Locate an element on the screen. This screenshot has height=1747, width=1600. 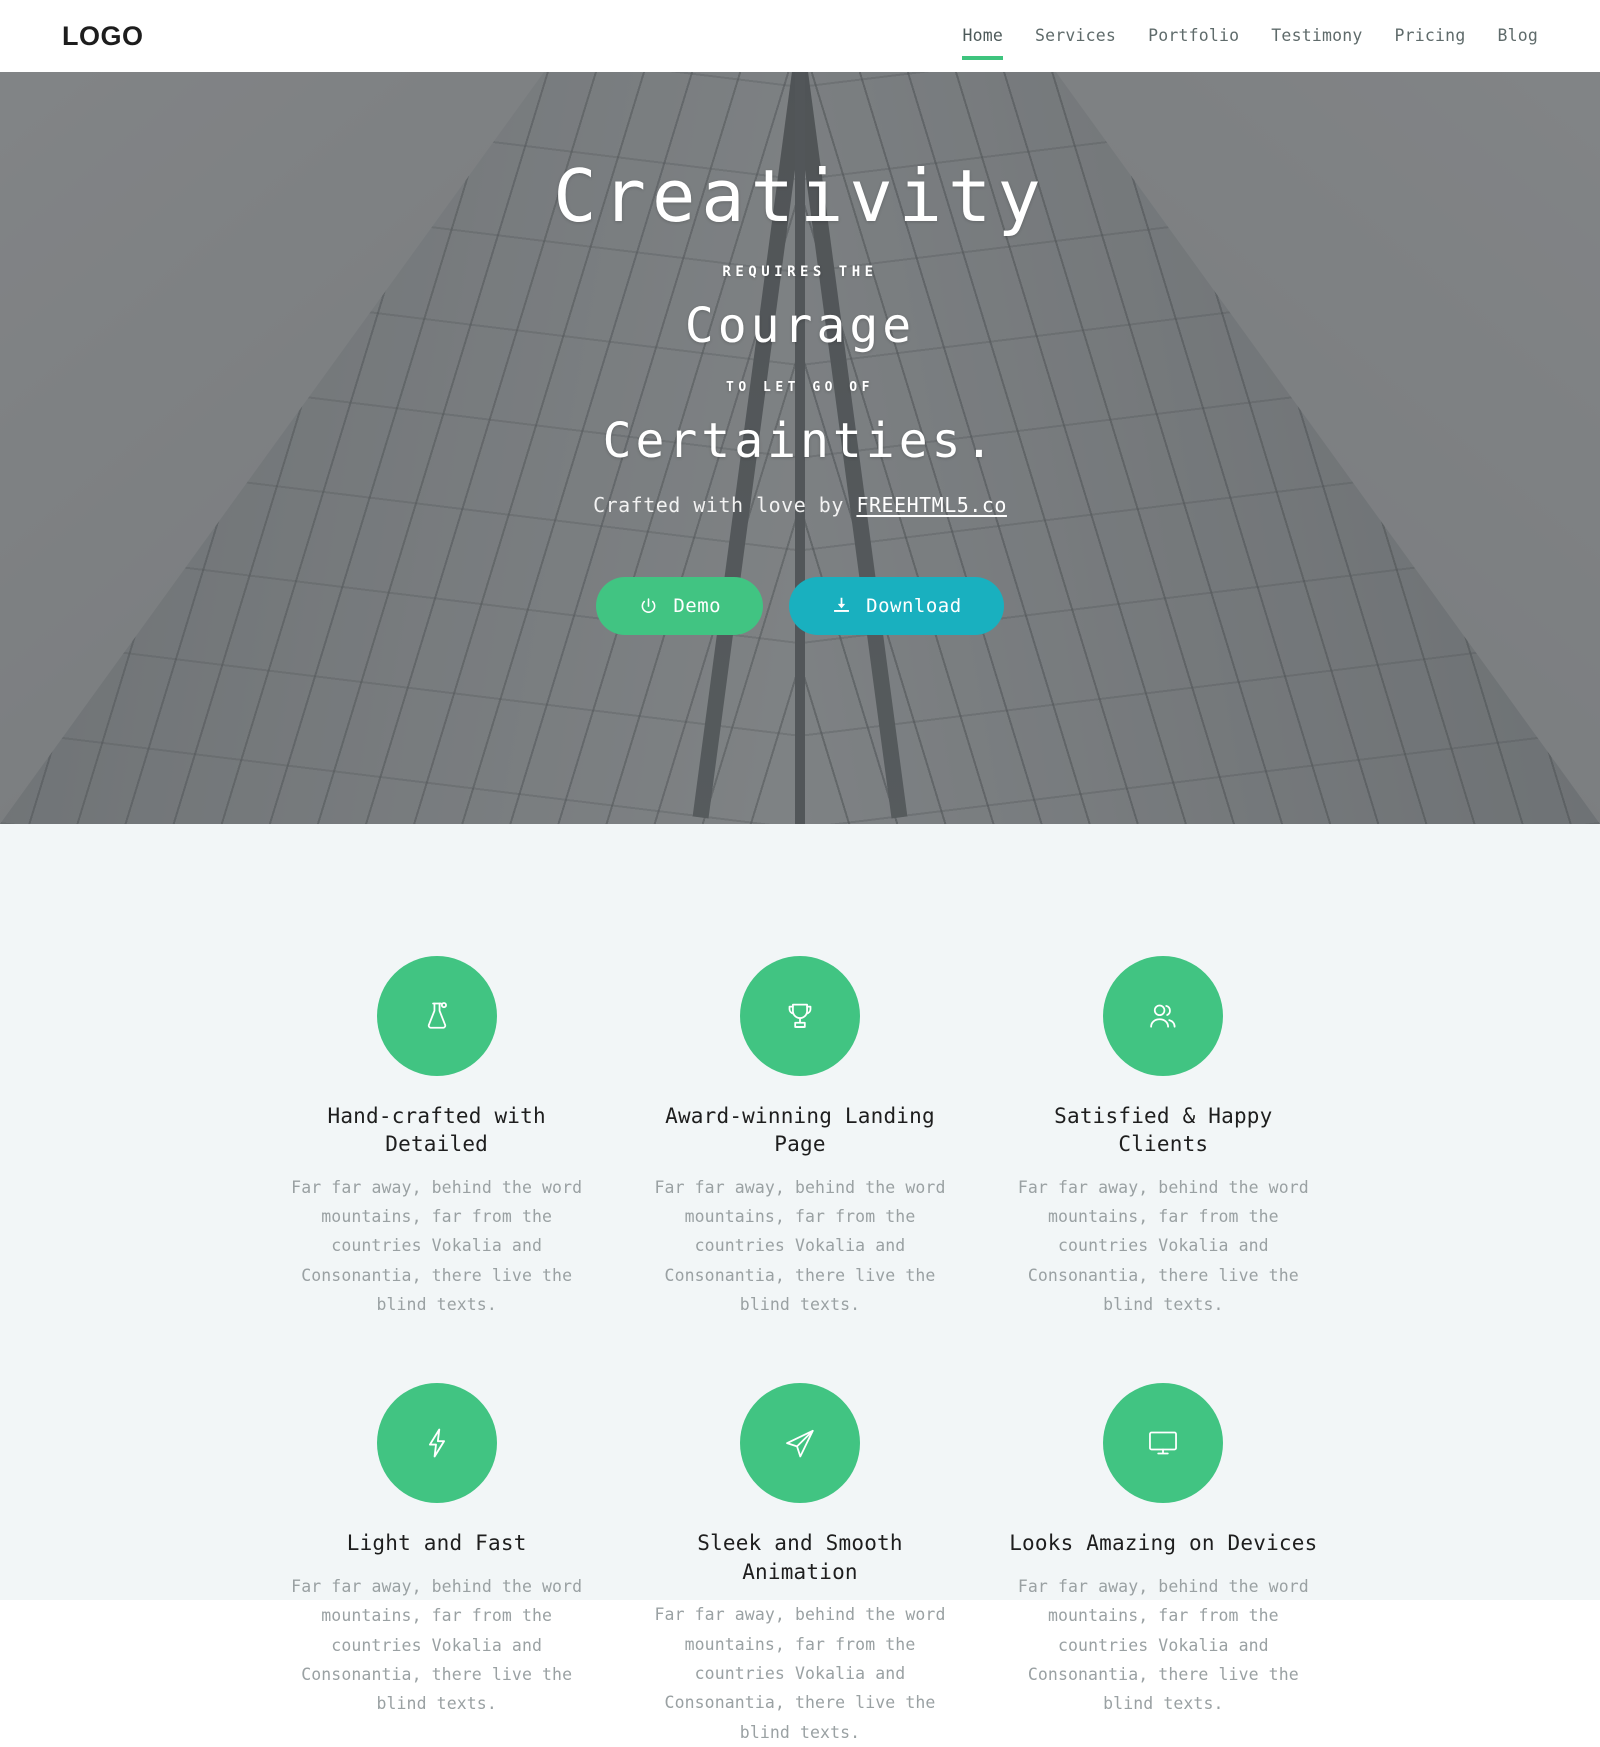
demo-button: Demo is located at coordinates (680, 606).